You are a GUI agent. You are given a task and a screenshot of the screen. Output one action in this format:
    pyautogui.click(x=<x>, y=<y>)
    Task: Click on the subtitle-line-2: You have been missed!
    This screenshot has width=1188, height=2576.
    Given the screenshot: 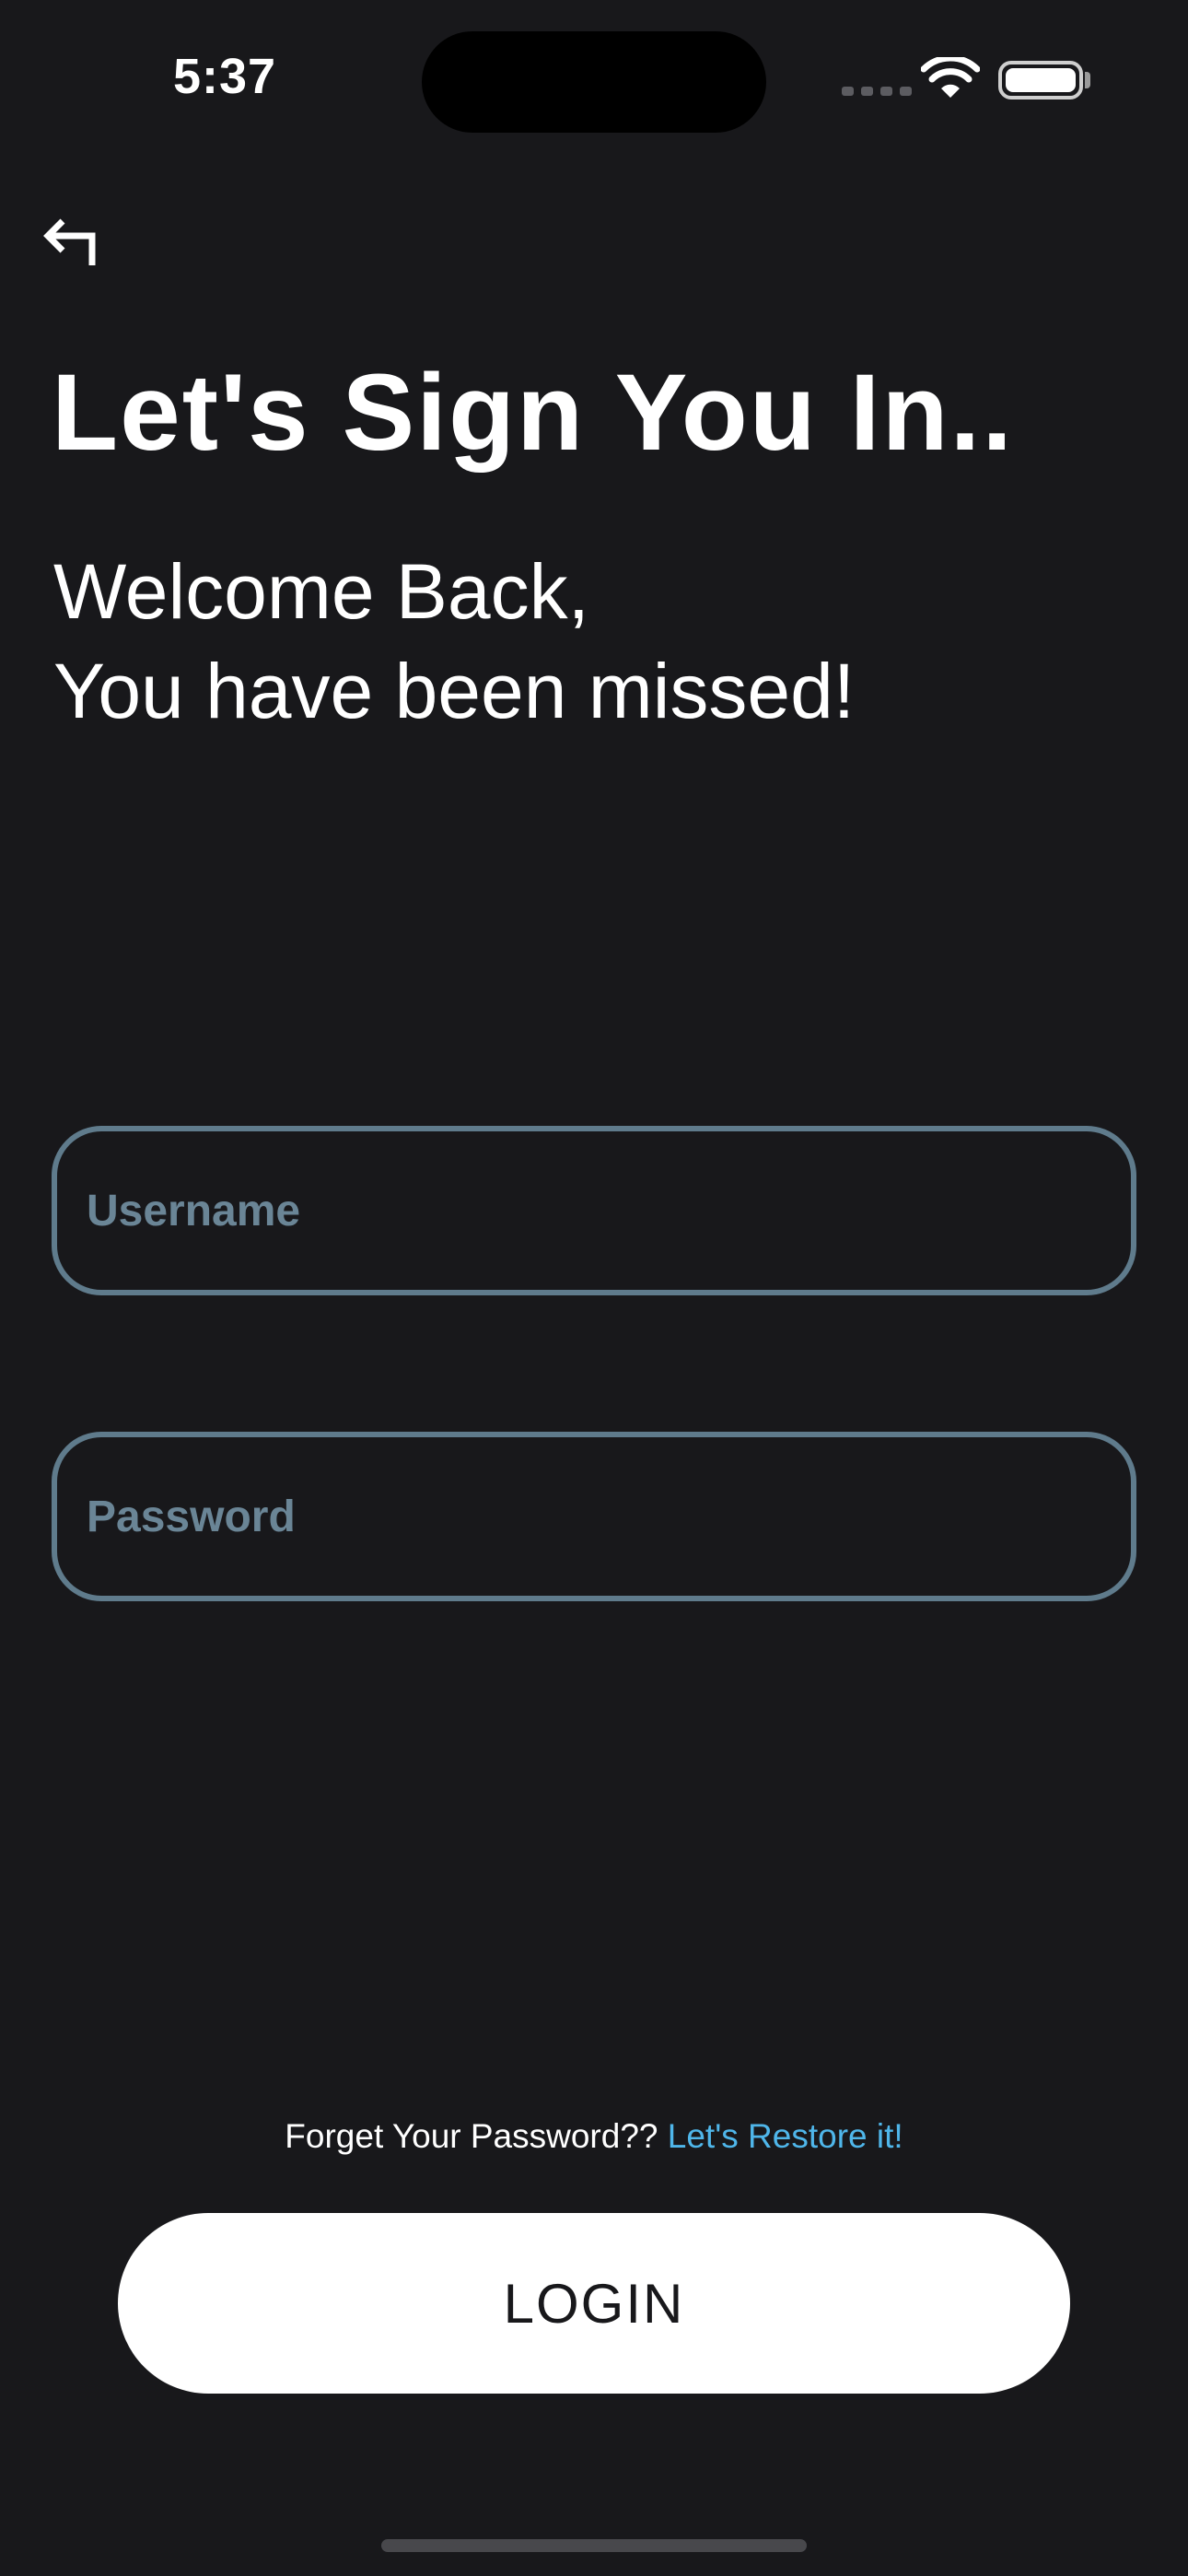 What is the action you would take?
    pyautogui.click(x=454, y=691)
    